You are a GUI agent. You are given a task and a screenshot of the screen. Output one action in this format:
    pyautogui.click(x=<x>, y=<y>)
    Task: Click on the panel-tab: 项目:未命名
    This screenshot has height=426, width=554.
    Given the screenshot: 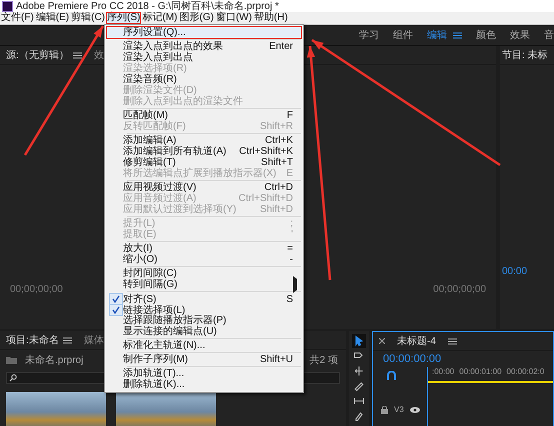 What is the action you would take?
    pyautogui.click(x=32, y=340)
    